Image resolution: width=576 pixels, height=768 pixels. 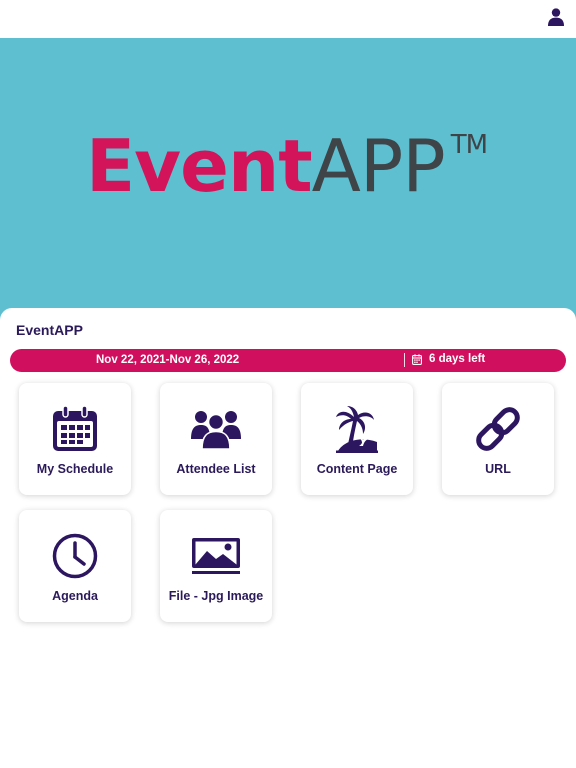 I want to click on tile-label: My Schedule, so click(x=75, y=469).